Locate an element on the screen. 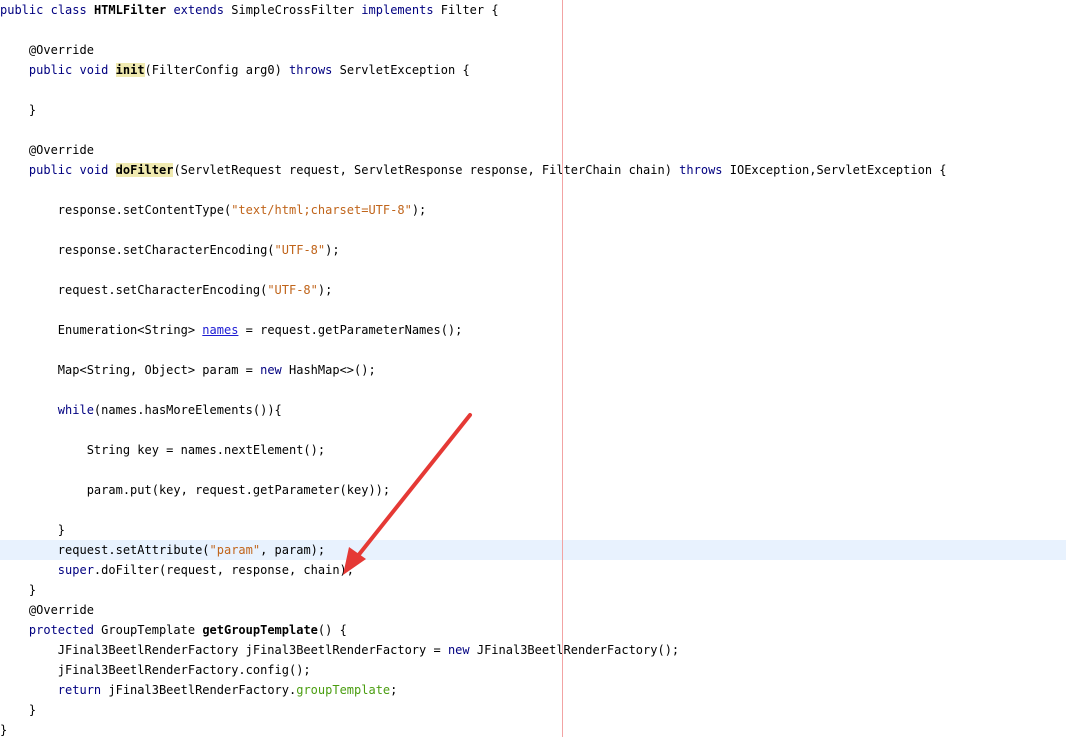 The height and width of the screenshot is (740, 1066). arrow-shaft is located at coordinates (411, 488).